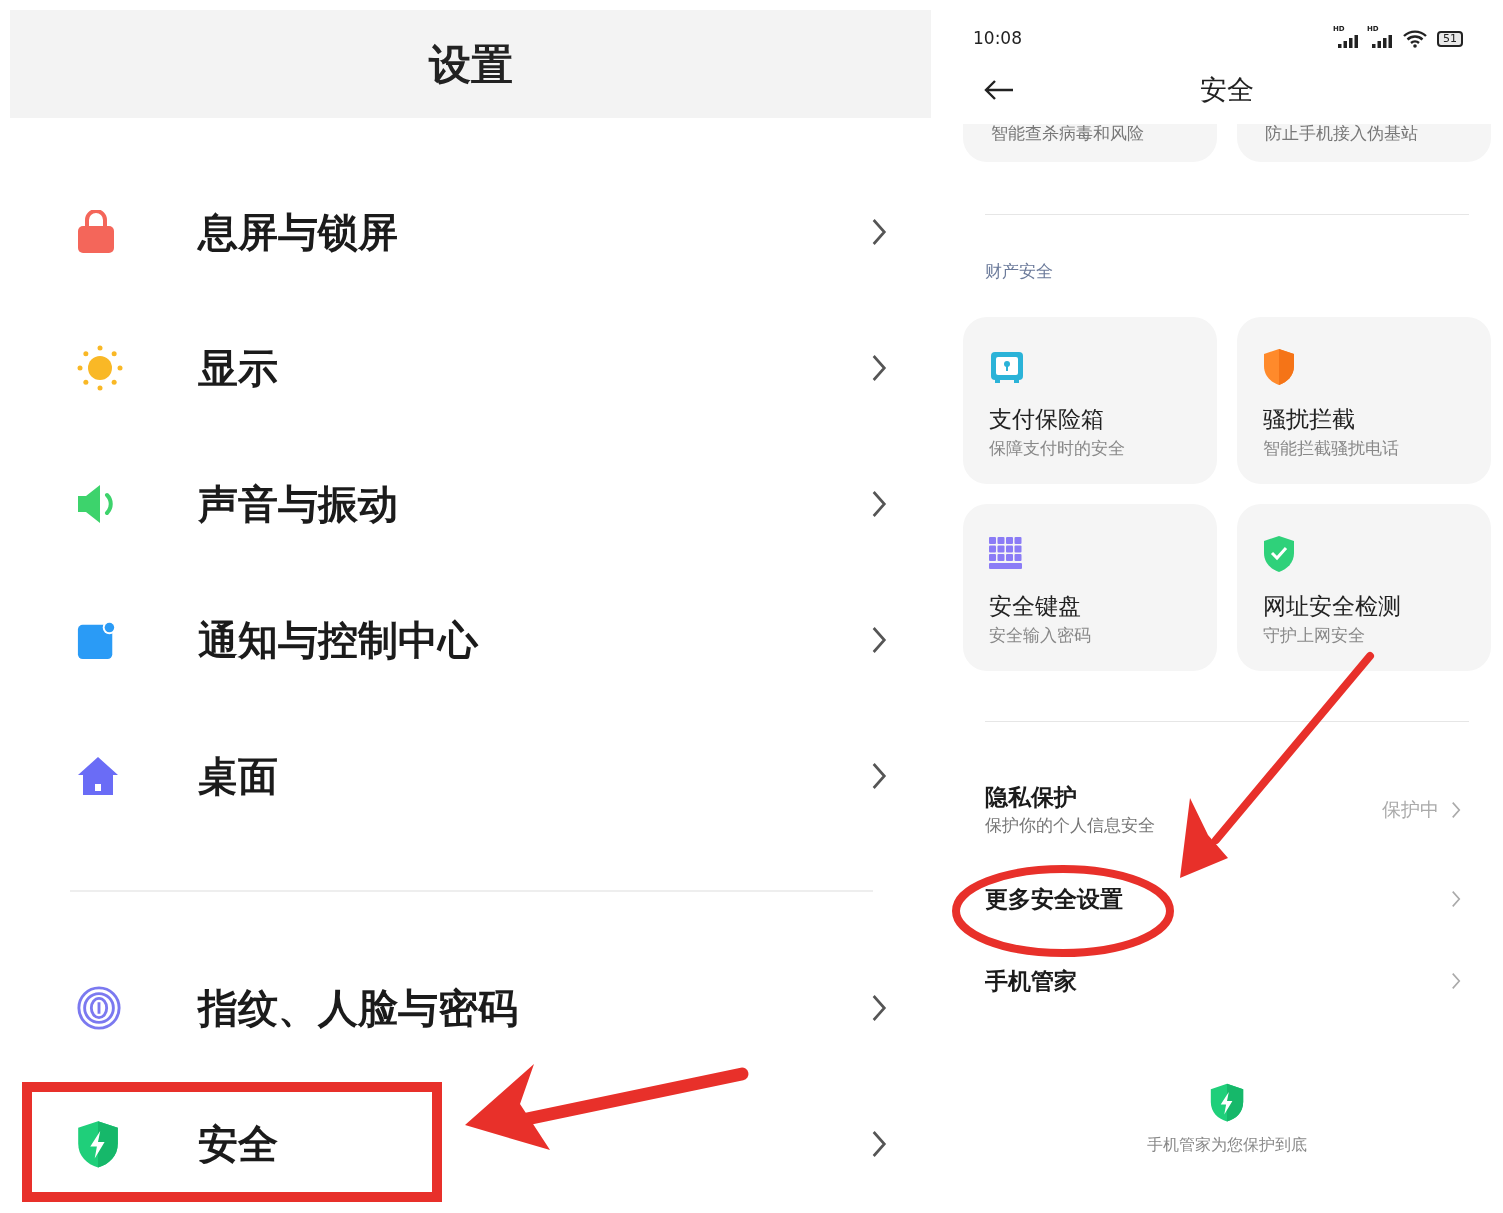  What do you see at coordinates (999, 90) in the screenshot?
I see `back-arrow-icon` at bounding box center [999, 90].